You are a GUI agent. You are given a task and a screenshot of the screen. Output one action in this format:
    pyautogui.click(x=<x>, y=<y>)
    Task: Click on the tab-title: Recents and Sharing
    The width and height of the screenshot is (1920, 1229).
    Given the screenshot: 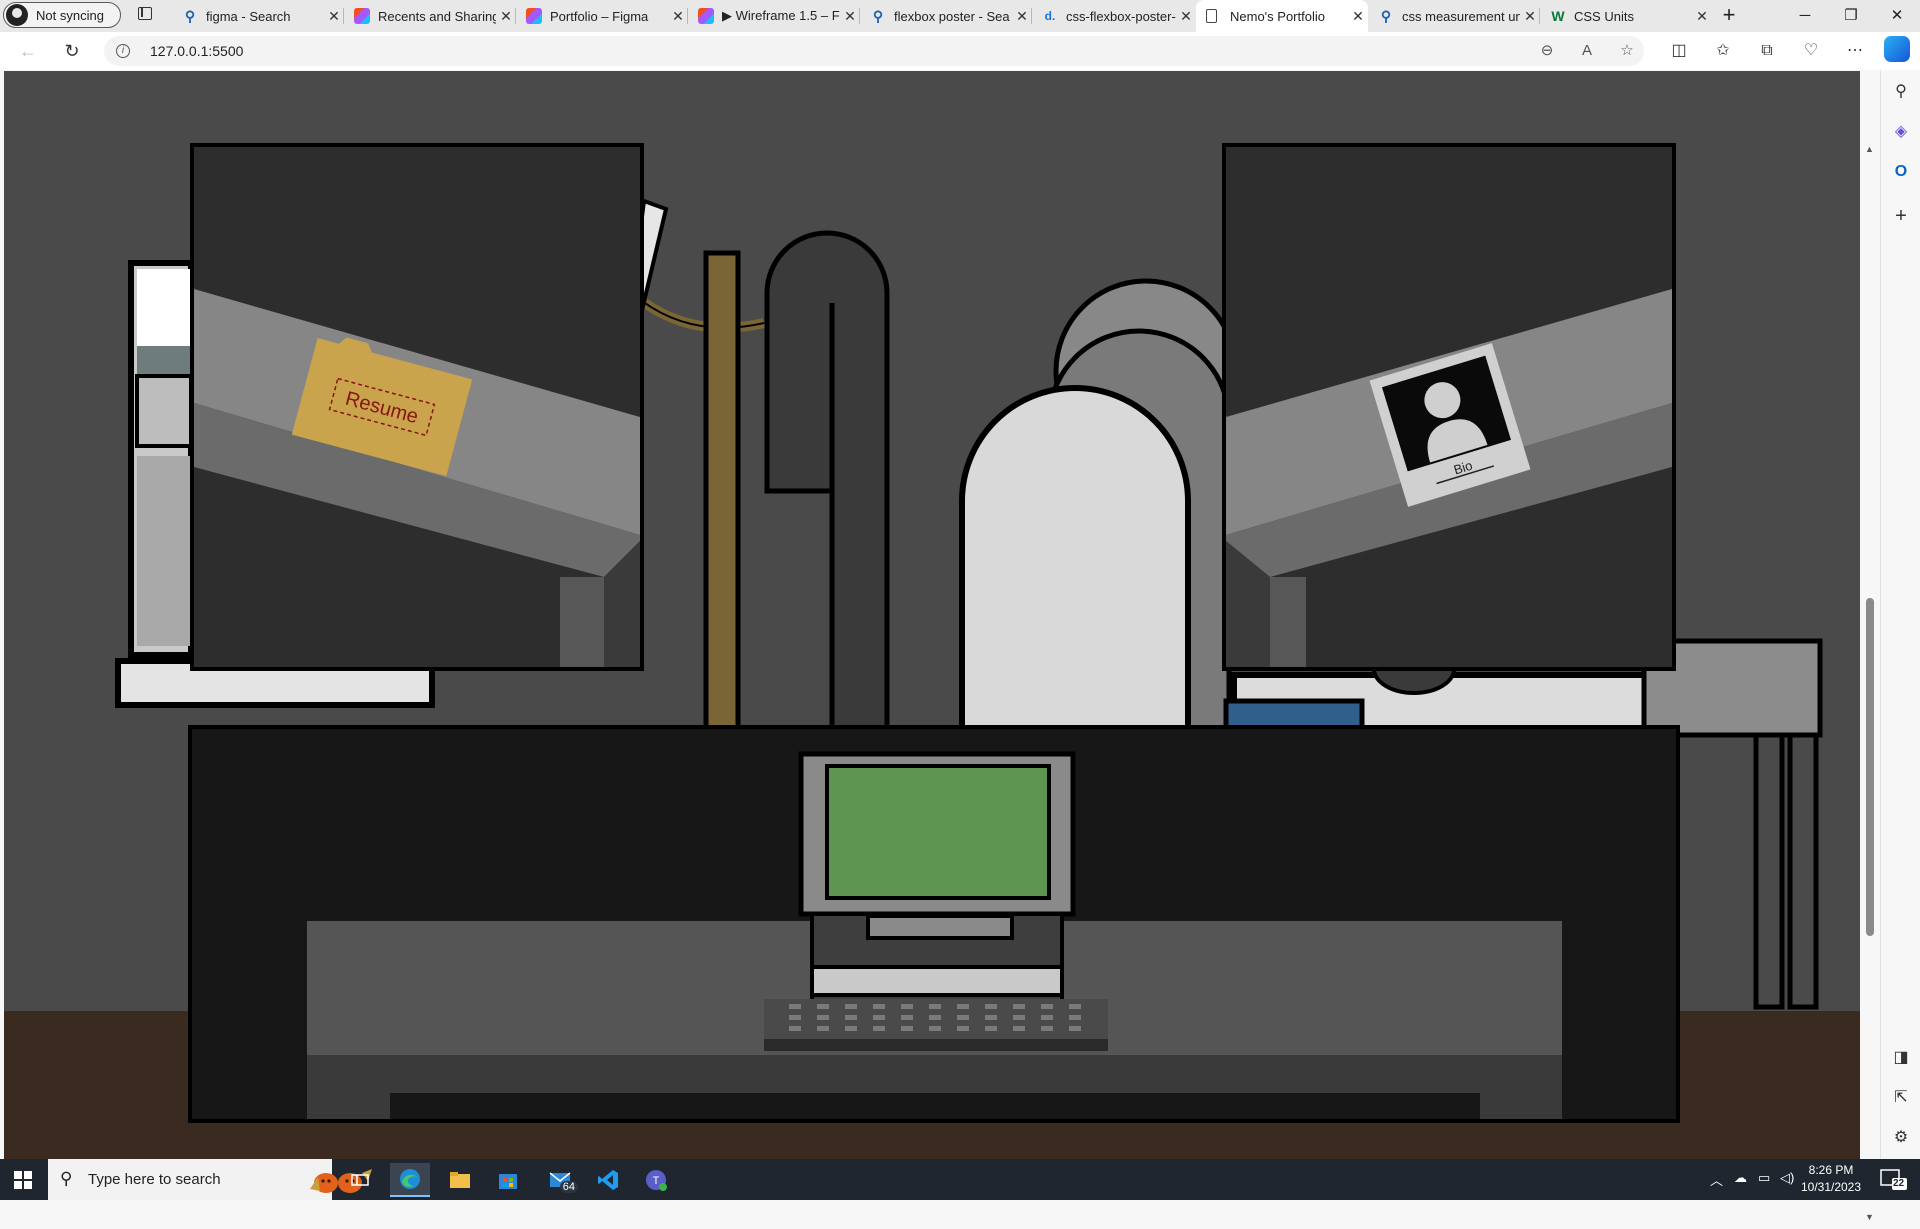 What is the action you would take?
    pyautogui.click(x=437, y=16)
    